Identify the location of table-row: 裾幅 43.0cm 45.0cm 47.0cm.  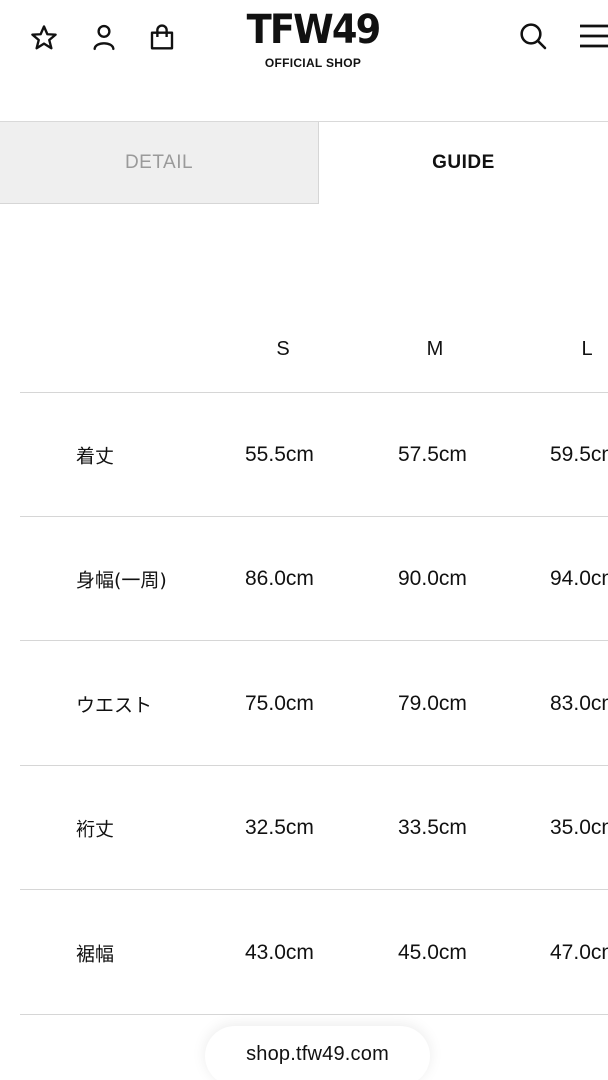
(314, 953).